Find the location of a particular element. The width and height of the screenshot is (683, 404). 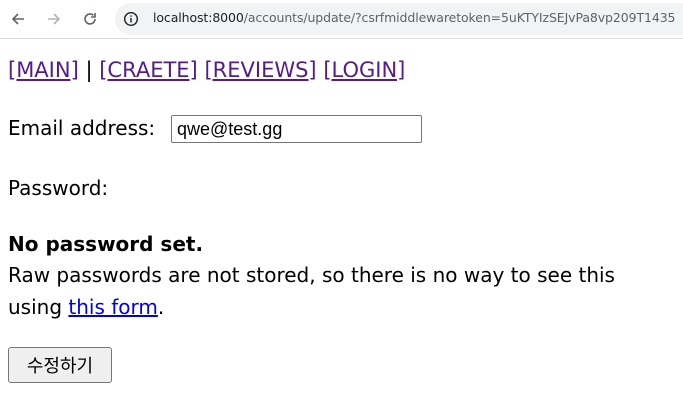

arrow-right-icon is located at coordinates (54, 19).